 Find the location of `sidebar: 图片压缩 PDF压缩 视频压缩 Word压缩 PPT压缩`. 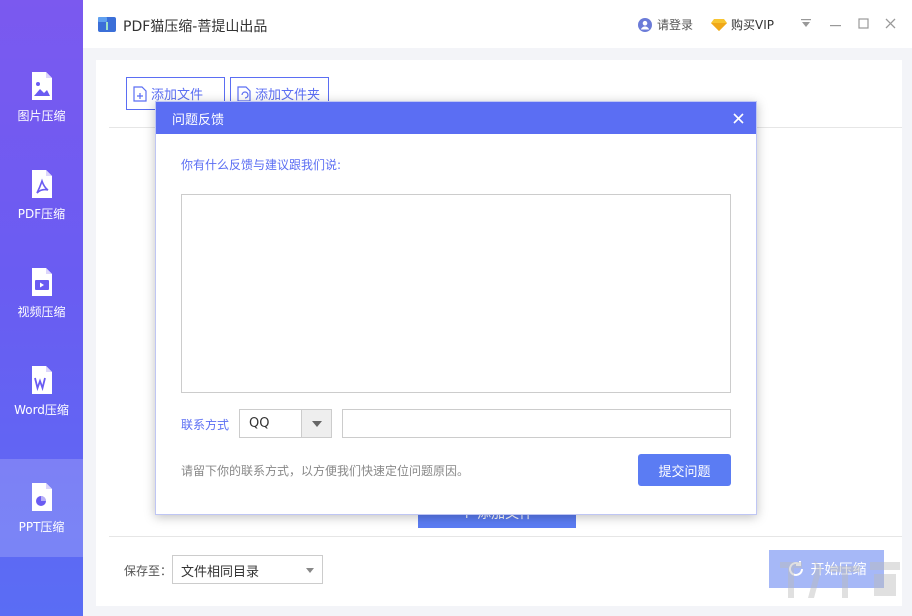

sidebar: 图片压缩 PDF压缩 视频压缩 Word压缩 PPT压缩 is located at coordinates (41, 308).